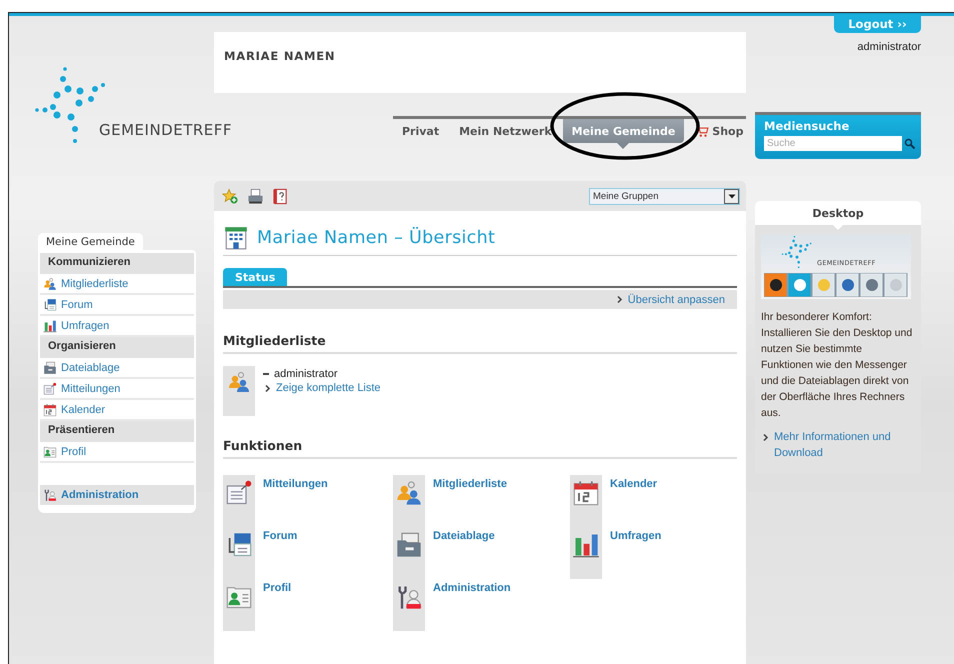 The width and height of the screenshot is (954, 664). What do you see at coordinates (480, 448) in the screenshot?
I see `section-heading: Funktionen` at bounding box center [480, 448].